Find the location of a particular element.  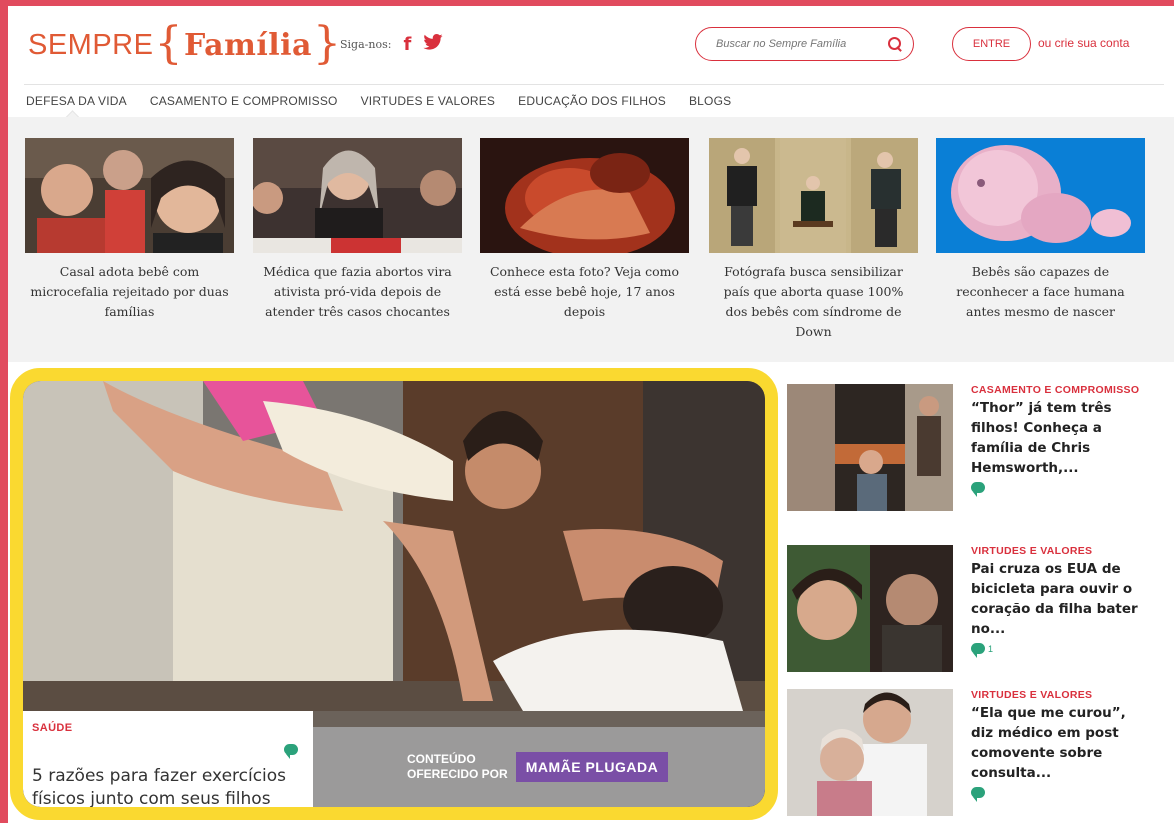

nav-item-educacao: EDUCAÇÃO DOS FILHOS is located at coordinates (592, 101).